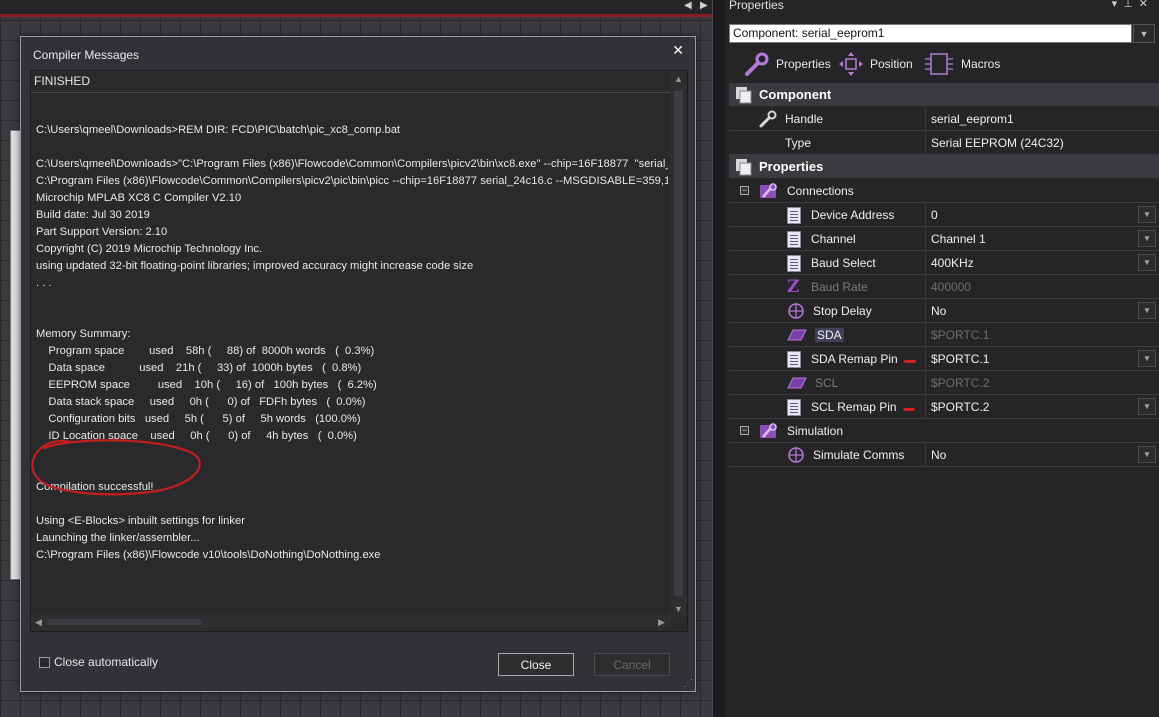  I want to click on chip-icon, so click(939, 64).